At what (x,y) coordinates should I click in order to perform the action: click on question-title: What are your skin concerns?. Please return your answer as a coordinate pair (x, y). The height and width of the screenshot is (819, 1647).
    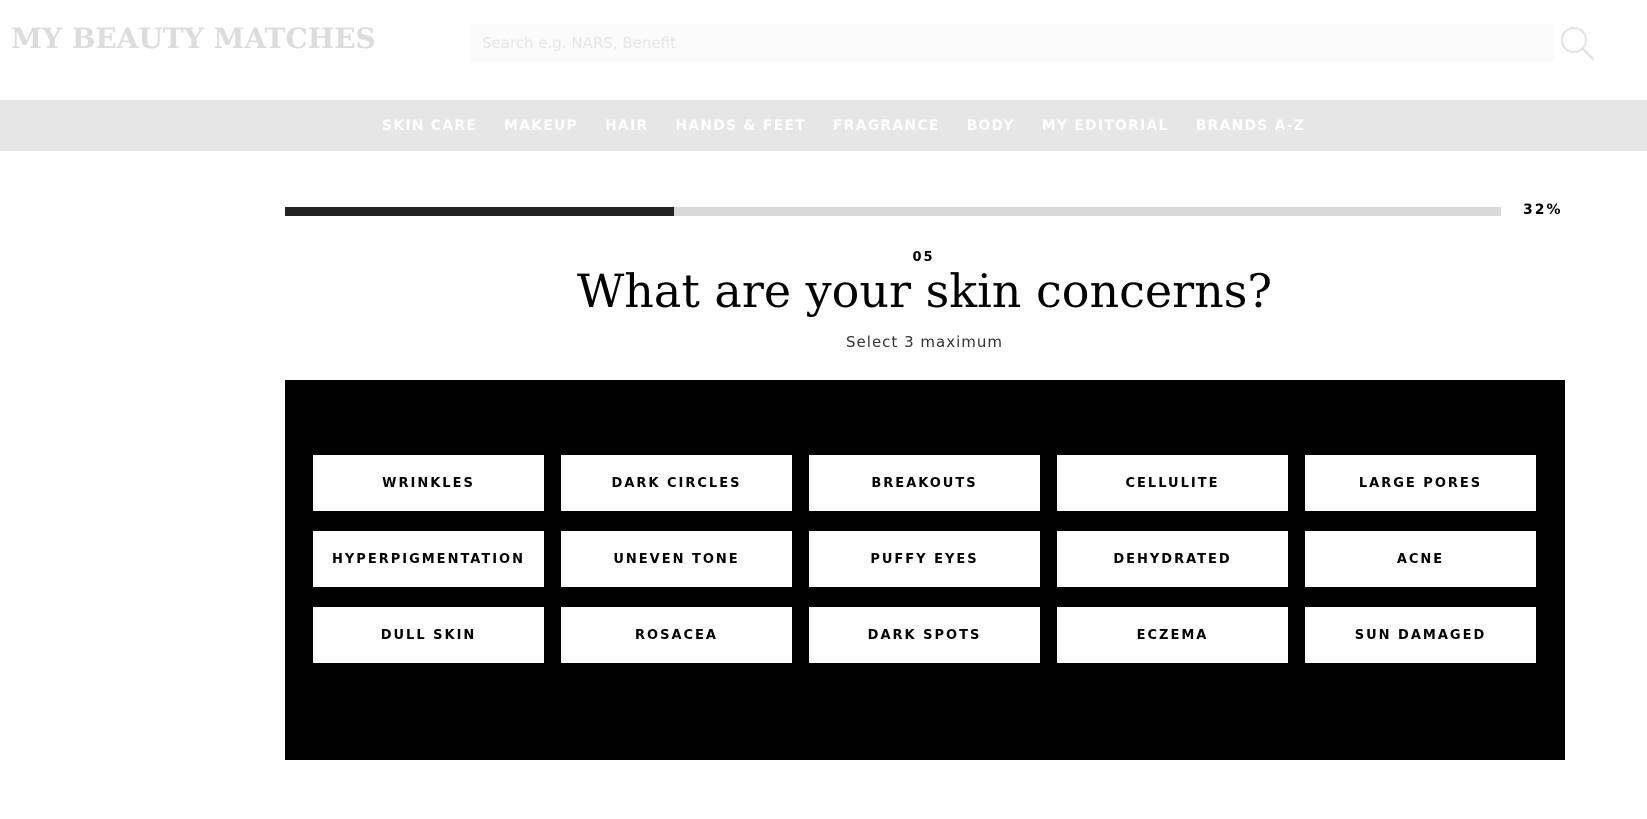
    Looking at the image, I should click on (924, 291).